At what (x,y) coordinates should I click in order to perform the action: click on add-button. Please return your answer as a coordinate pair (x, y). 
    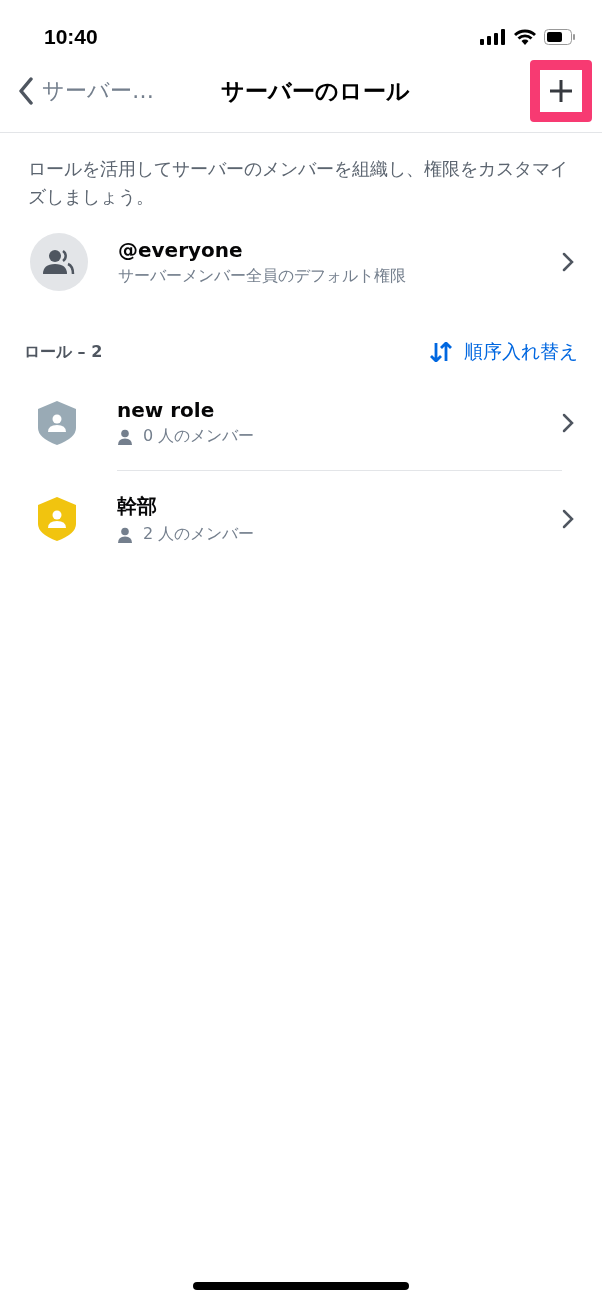
    Looking at the image, I should click on (561, 91).